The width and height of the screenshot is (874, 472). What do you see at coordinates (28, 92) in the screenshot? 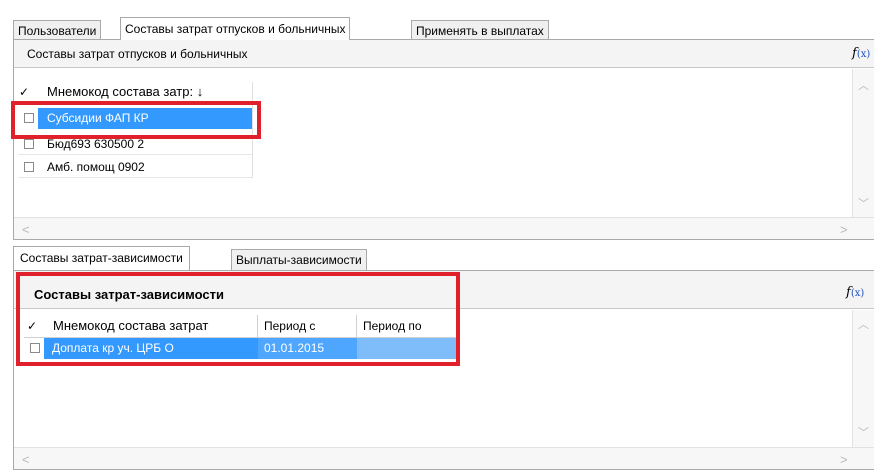
I see `top-grid-check-header: ✓` at bounding box center [28, 92].